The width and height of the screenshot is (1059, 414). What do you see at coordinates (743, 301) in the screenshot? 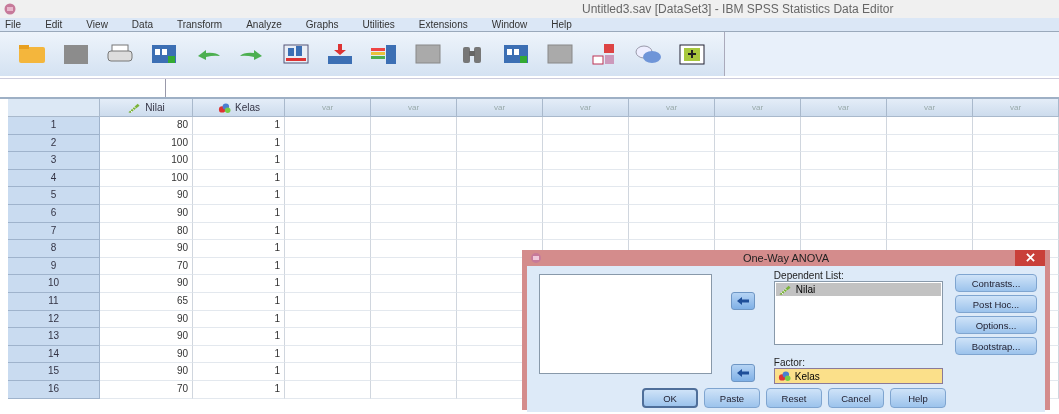
I see `move-button` at bounding box center [743, 301].